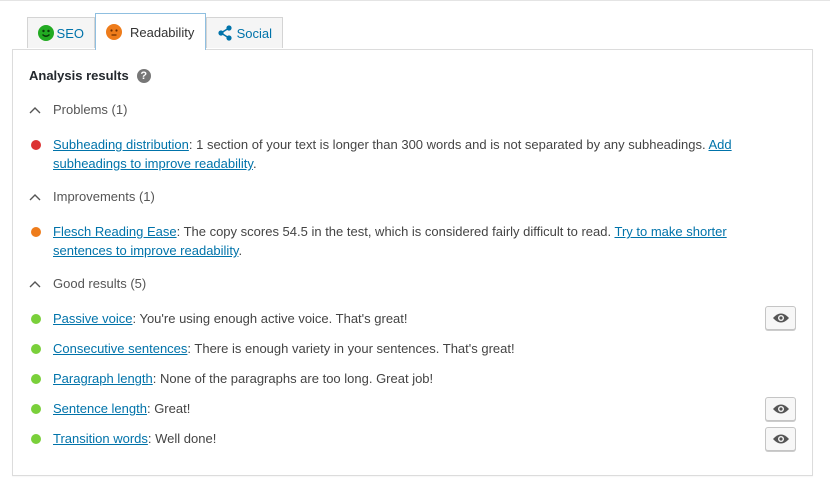 The height and width of the screenshot is (485, 830). I want to click on section-good-results-label: Good results (5), so click(100, 283).